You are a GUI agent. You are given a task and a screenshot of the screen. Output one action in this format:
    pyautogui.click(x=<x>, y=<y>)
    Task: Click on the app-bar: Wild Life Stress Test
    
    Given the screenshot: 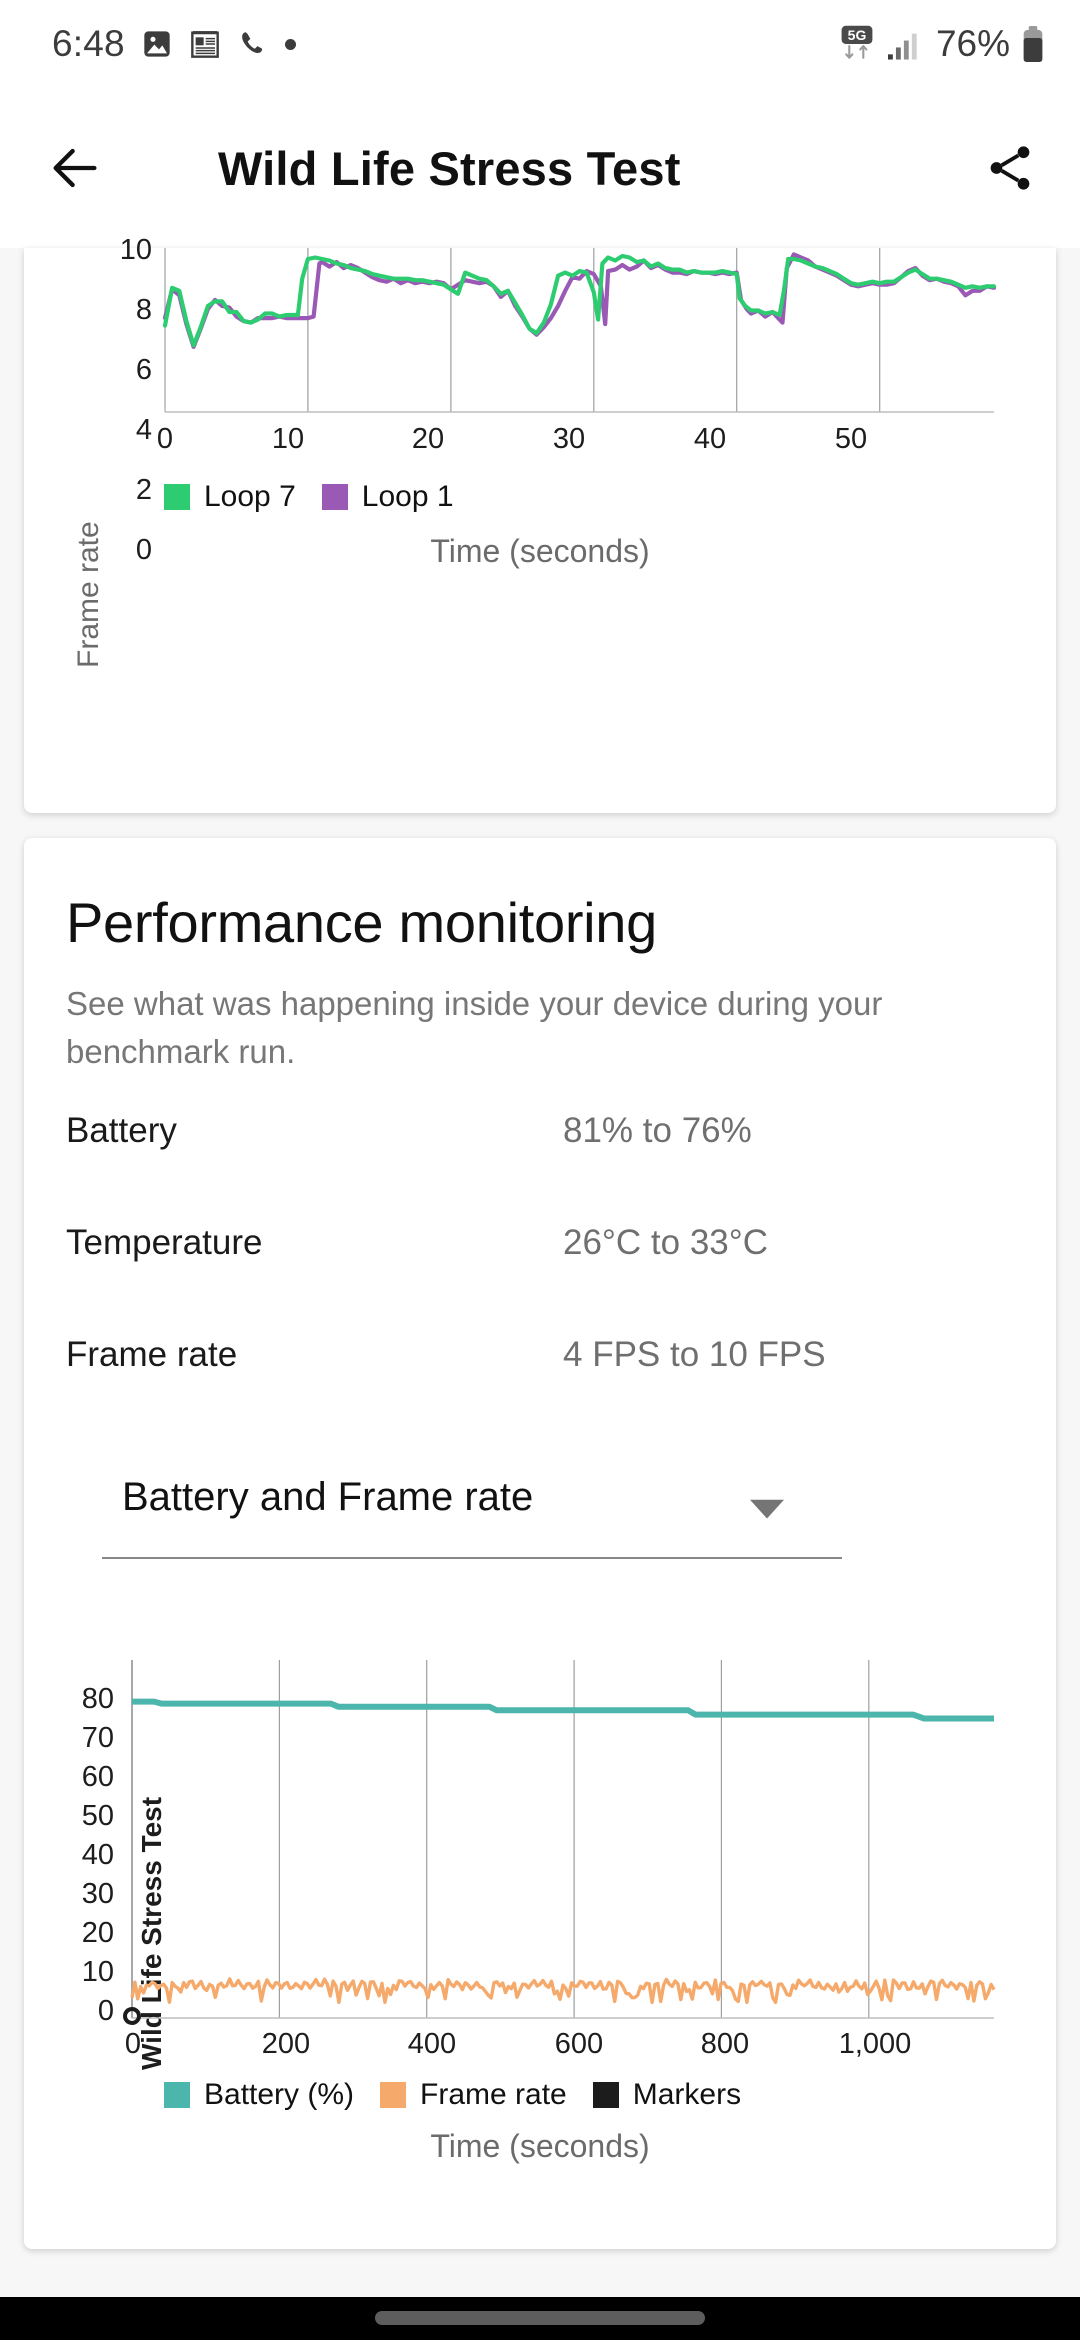 What is the action you would take?
    pyautogui.click(x=540, y=168)
    